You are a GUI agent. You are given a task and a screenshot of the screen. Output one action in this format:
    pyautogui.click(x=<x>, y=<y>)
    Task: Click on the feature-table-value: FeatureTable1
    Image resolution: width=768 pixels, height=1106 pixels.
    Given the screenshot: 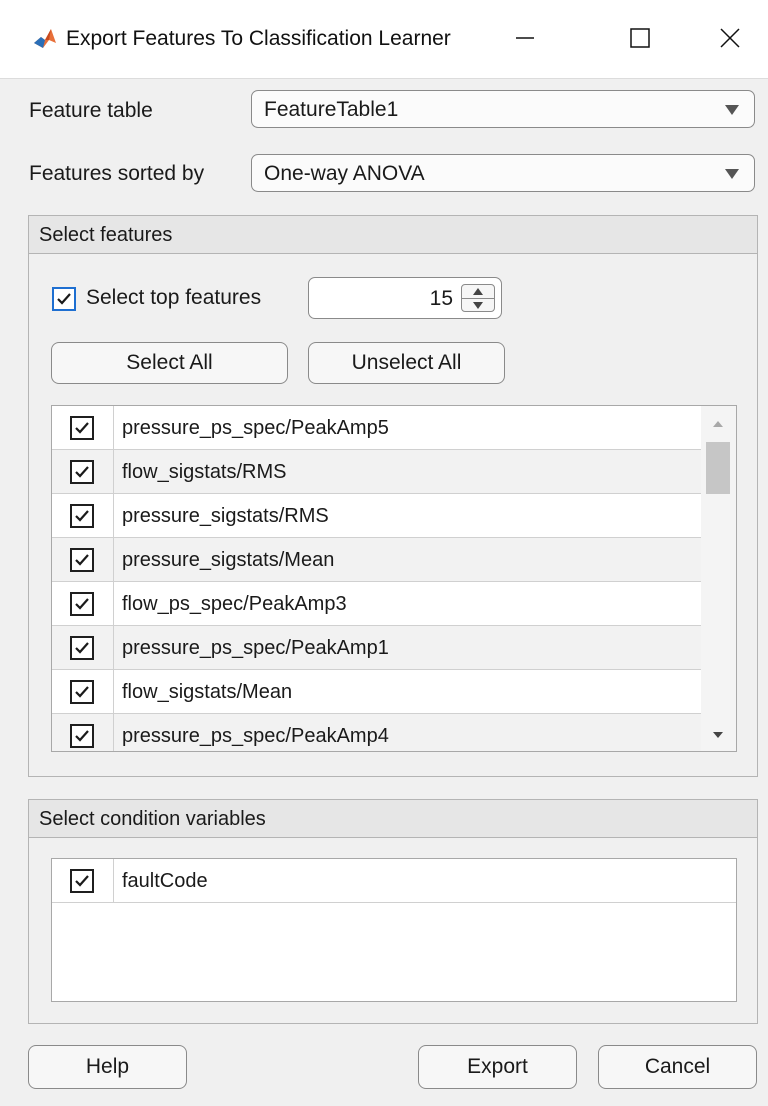 What is the action you would take?
    pyautogui.click(x=331, y=109)
    